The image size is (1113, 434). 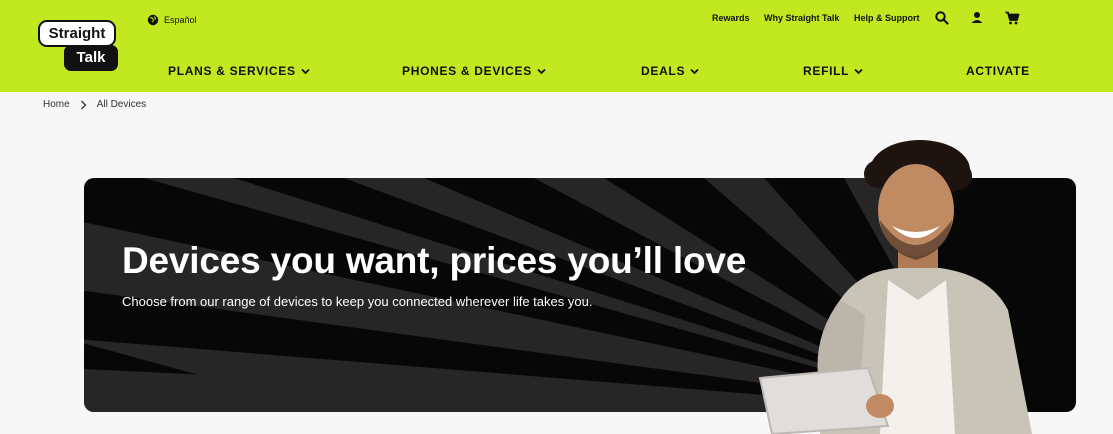 I want to click on nav-label: REFILL, so click(x=826, y=71).